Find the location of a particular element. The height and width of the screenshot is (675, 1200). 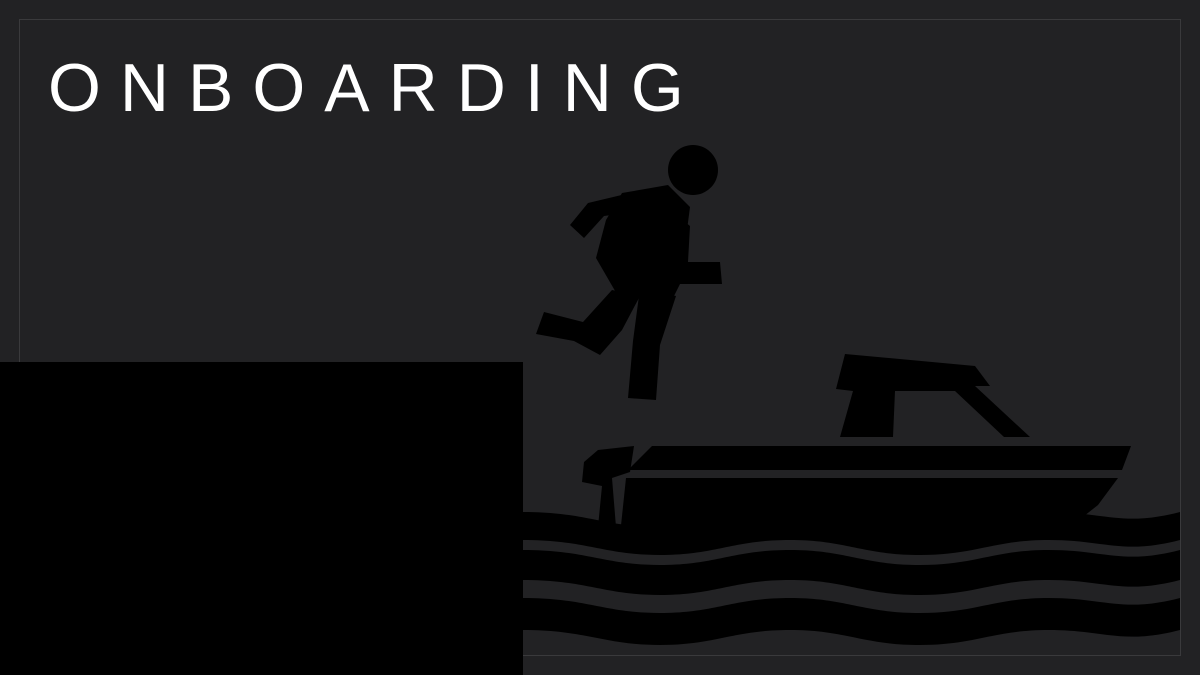

boat-icon is located at coordinates (856, 444).